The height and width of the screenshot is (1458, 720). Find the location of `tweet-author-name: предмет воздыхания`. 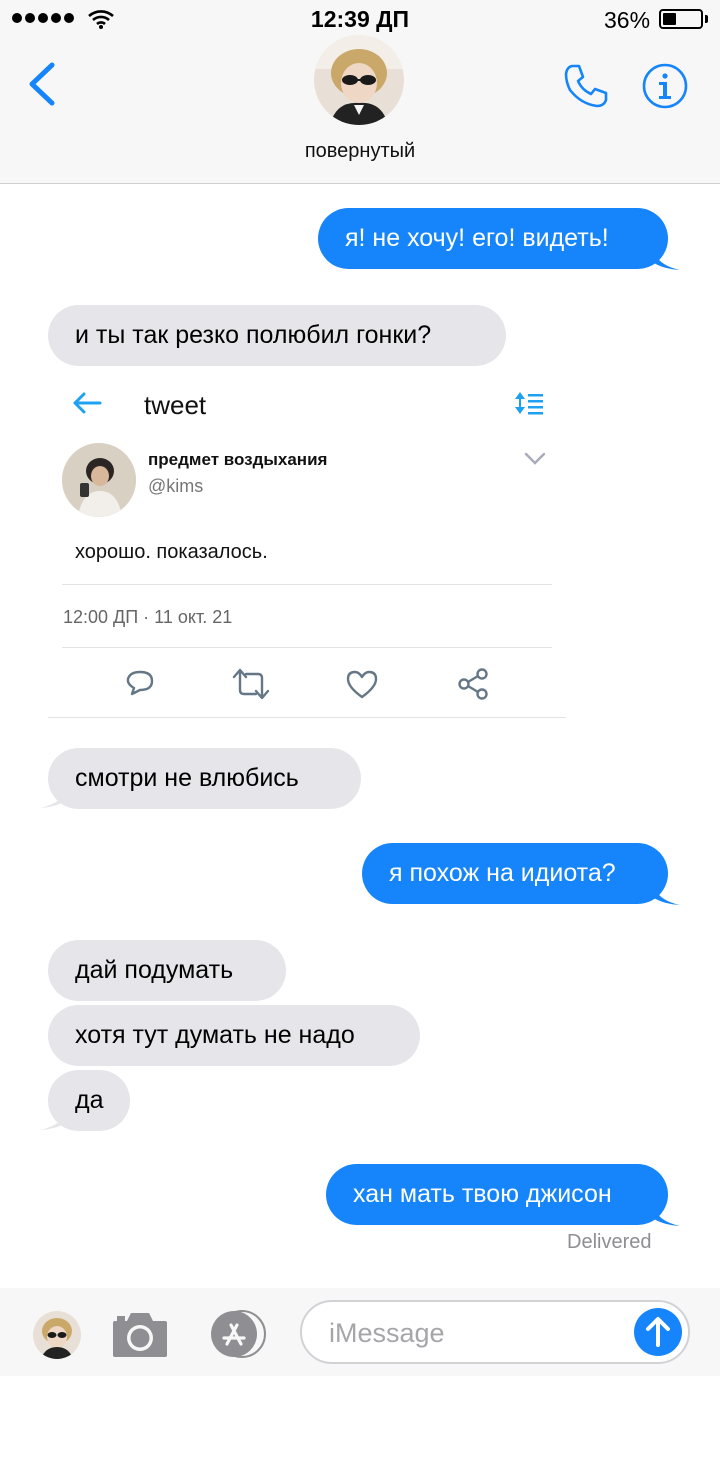

tweet-author-name: предмет воздыхания is located at coordinates (238, 459).